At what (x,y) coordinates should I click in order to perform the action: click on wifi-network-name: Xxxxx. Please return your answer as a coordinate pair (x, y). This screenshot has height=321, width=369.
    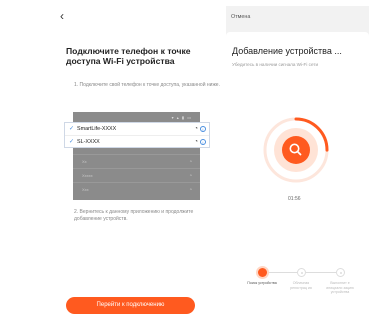
    Looking at the image, I should click on (87, 175).